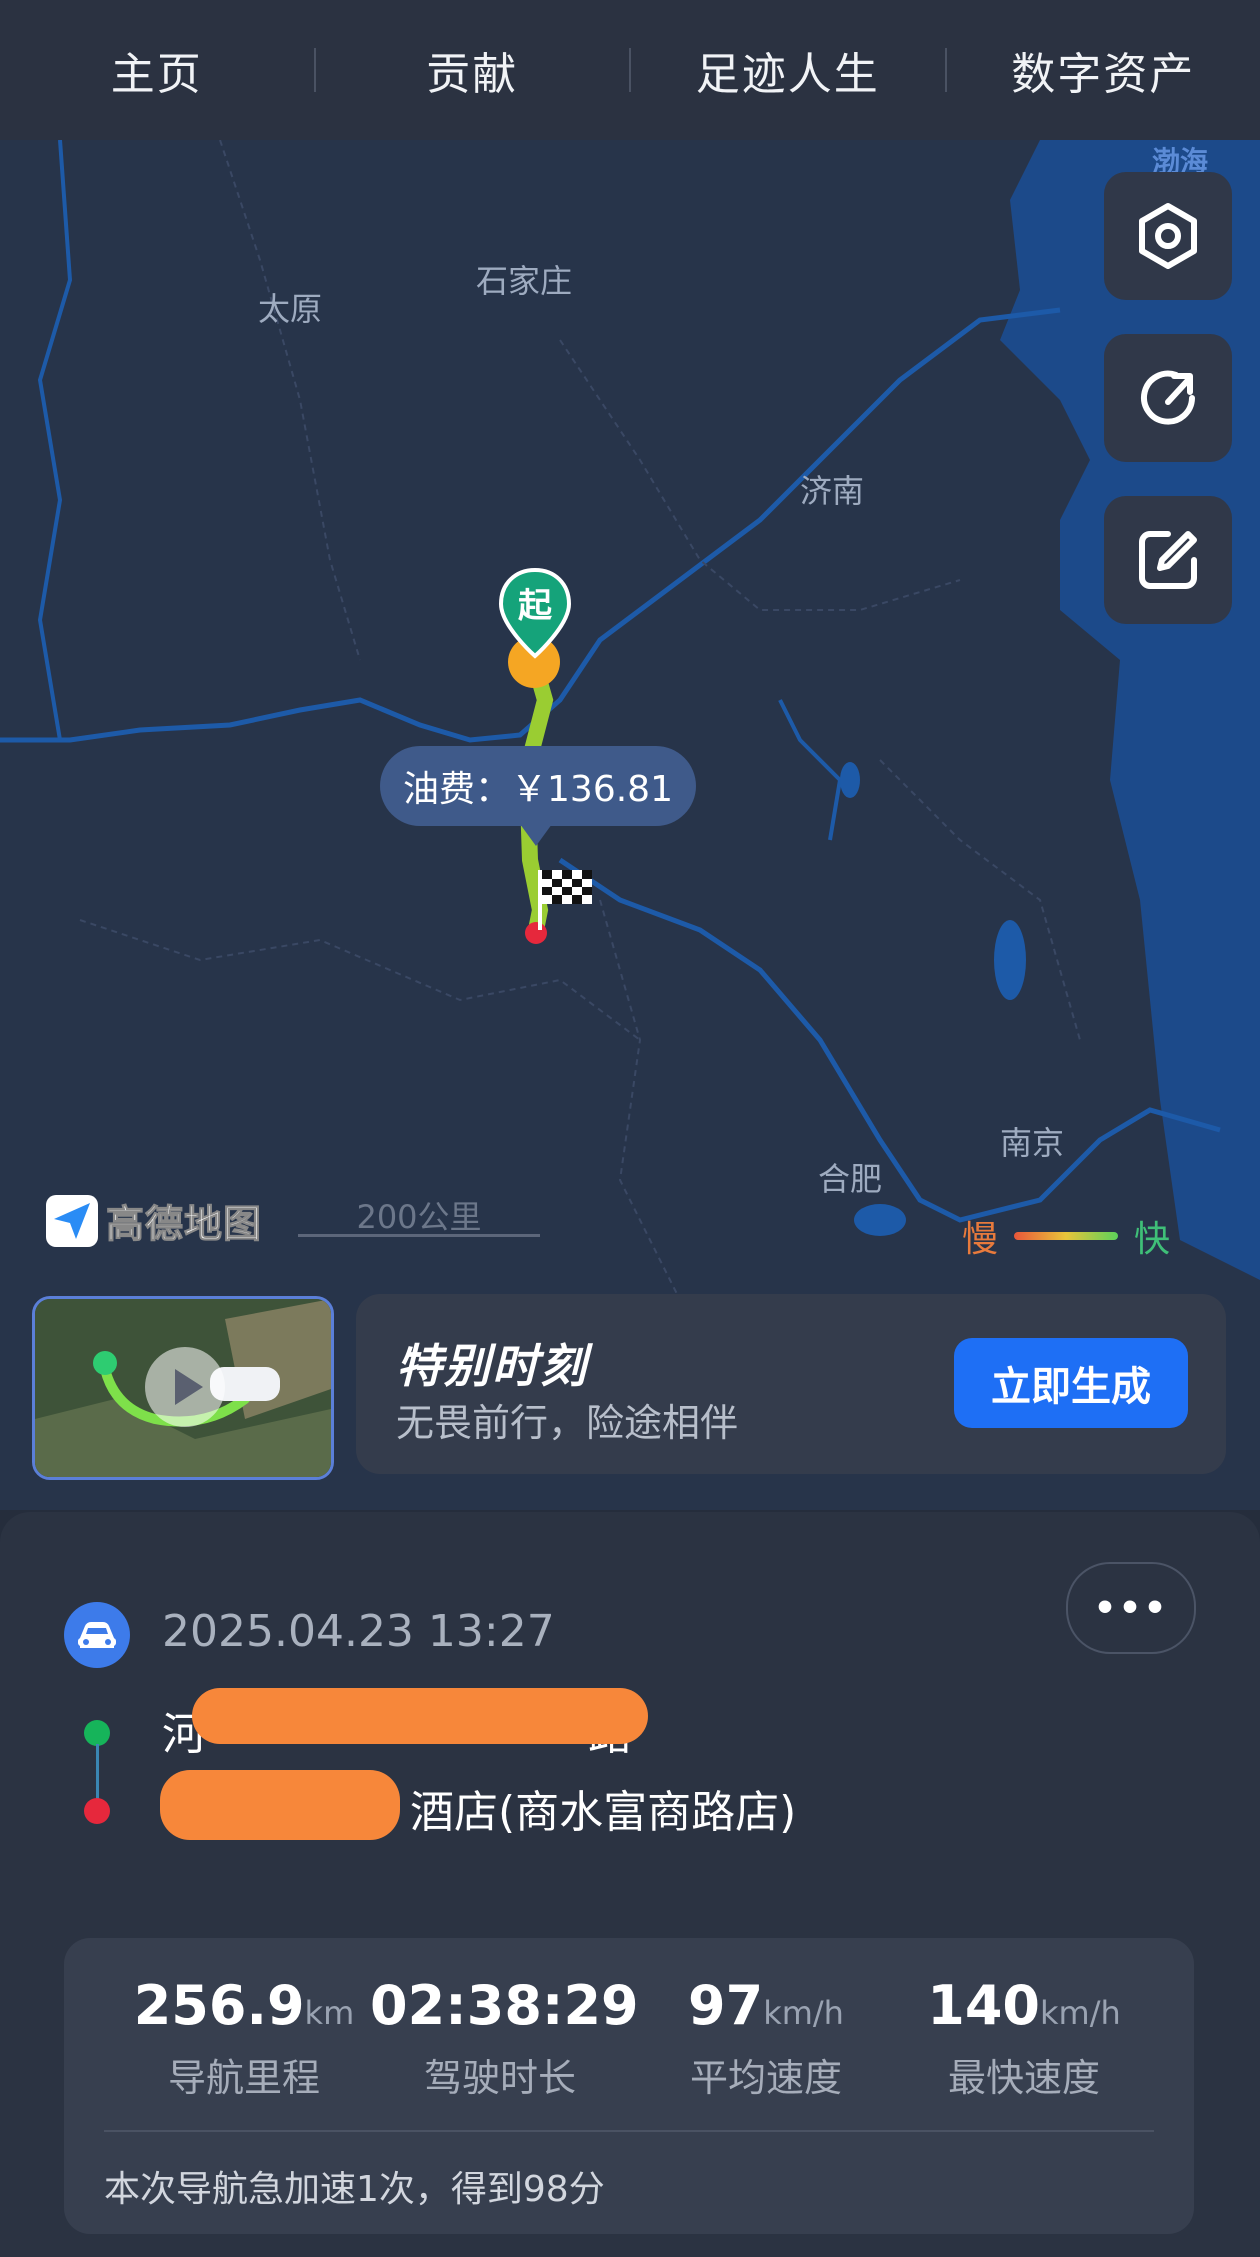 The height and width of the screenshot is (2257, 1260). Describe the element at coordinates (243, 2078) in the screenshot. I see `stat-distance-label: 导航里程` at that location.